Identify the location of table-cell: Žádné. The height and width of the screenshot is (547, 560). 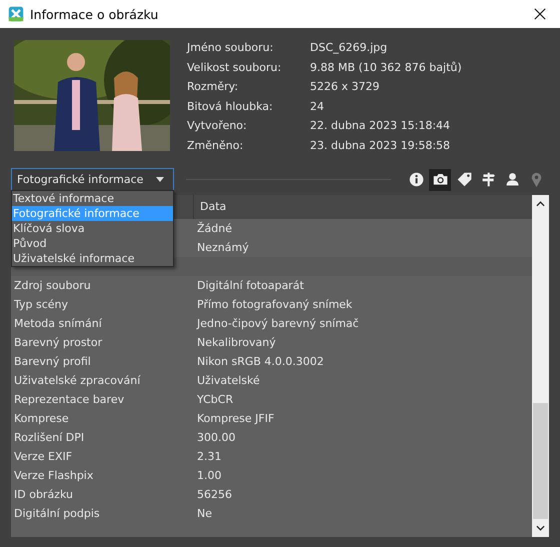
(214, 228).